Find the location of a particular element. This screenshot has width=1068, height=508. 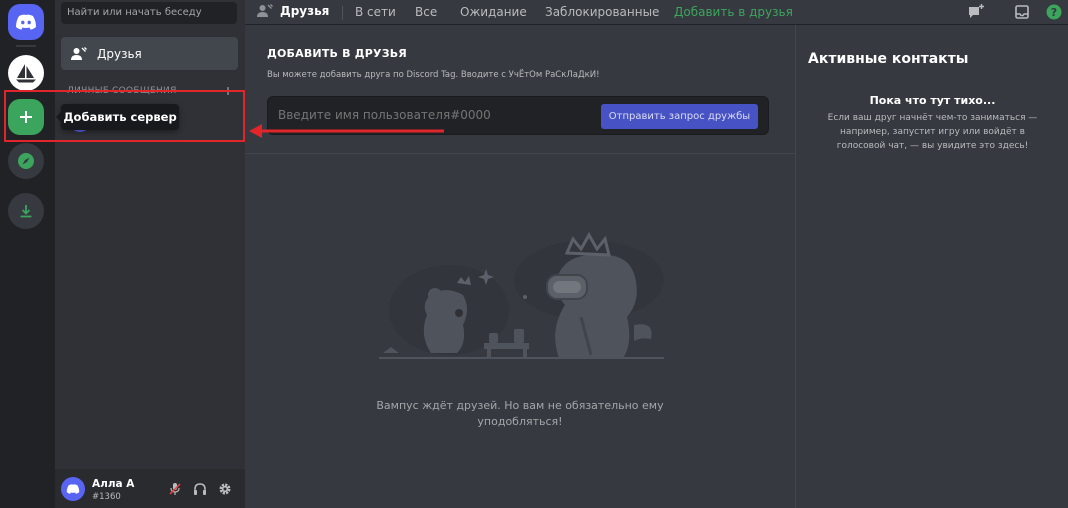

username-input is located at coordinates (428, 115).